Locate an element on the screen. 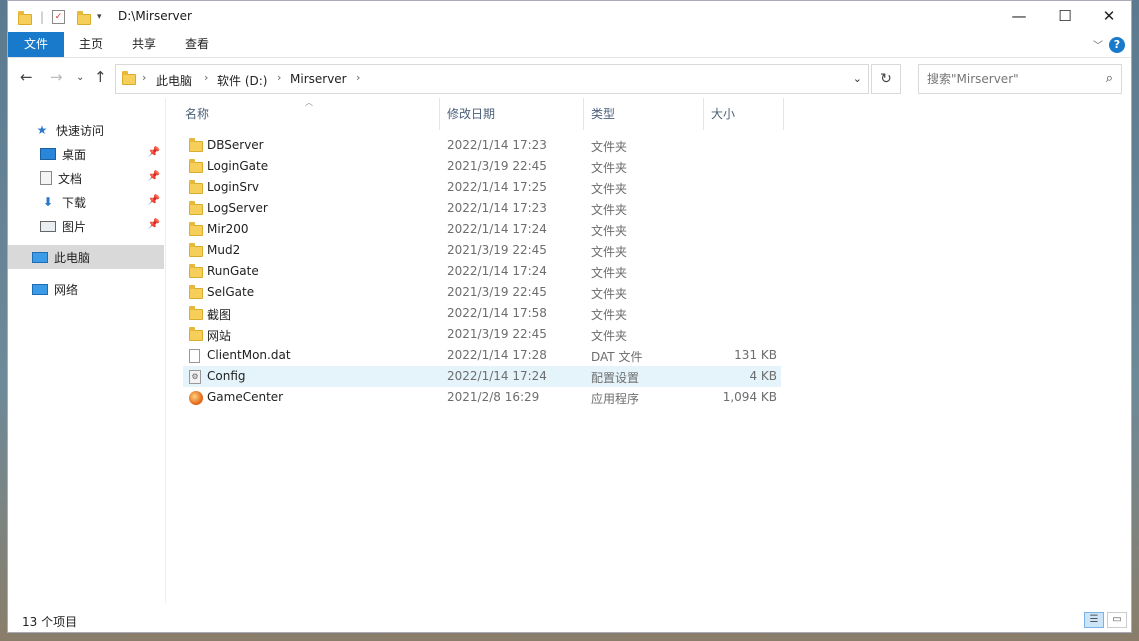  file-row: 截图 2022/1/14 17:58 文件夹 is located at coordinates (482, 313).